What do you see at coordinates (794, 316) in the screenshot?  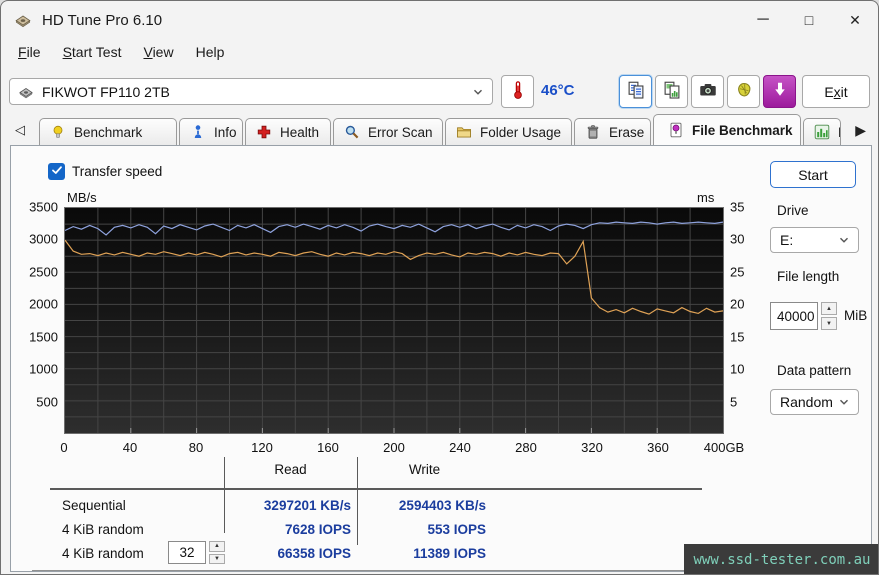 I see `file-length-input: 40000` at bounding box center [794, 316].